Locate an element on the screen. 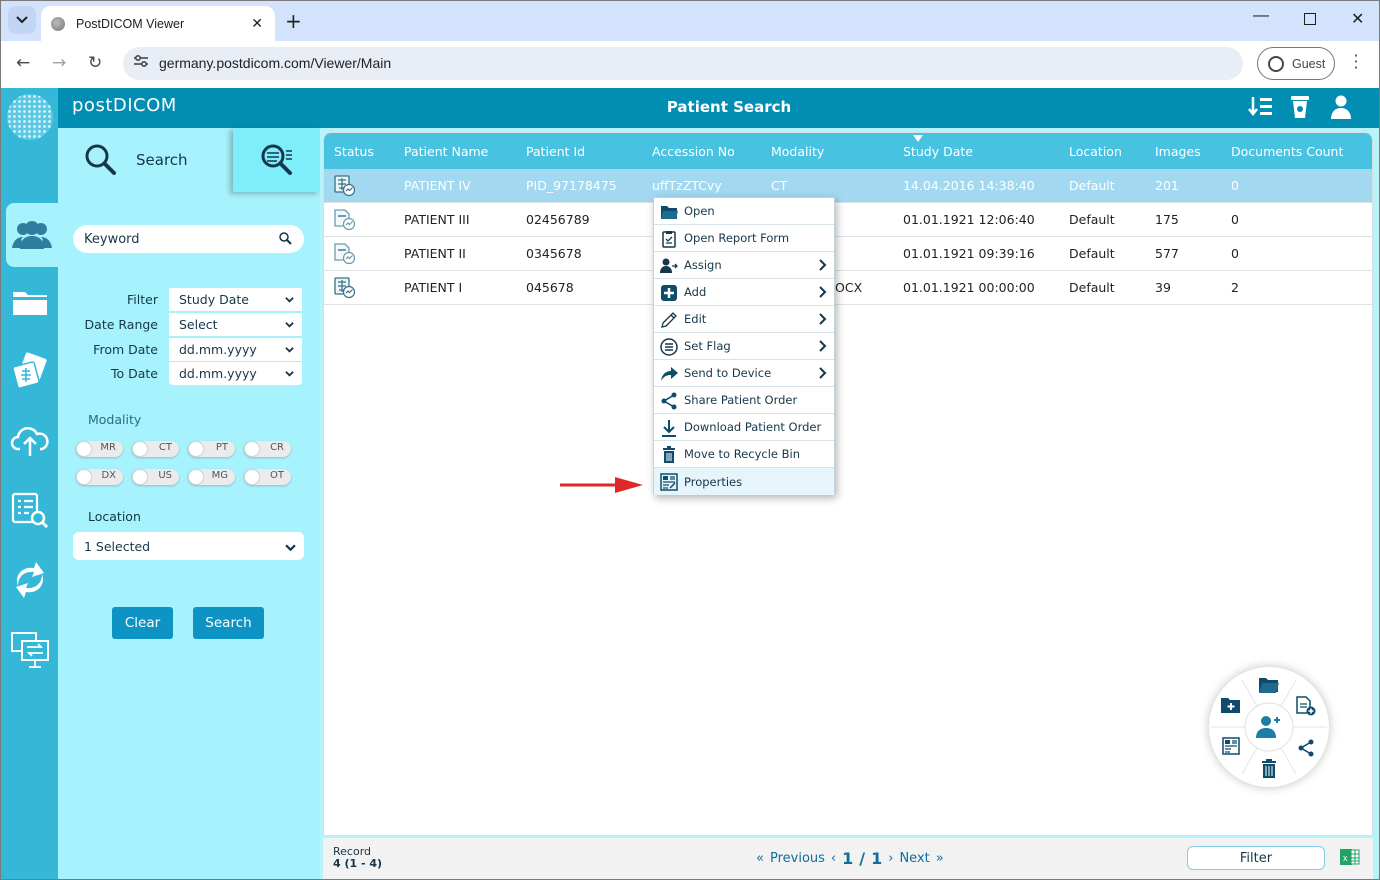 This screenshot has width=1380, height=880. clipboard-check-icon is located at coordinates (669, 239).